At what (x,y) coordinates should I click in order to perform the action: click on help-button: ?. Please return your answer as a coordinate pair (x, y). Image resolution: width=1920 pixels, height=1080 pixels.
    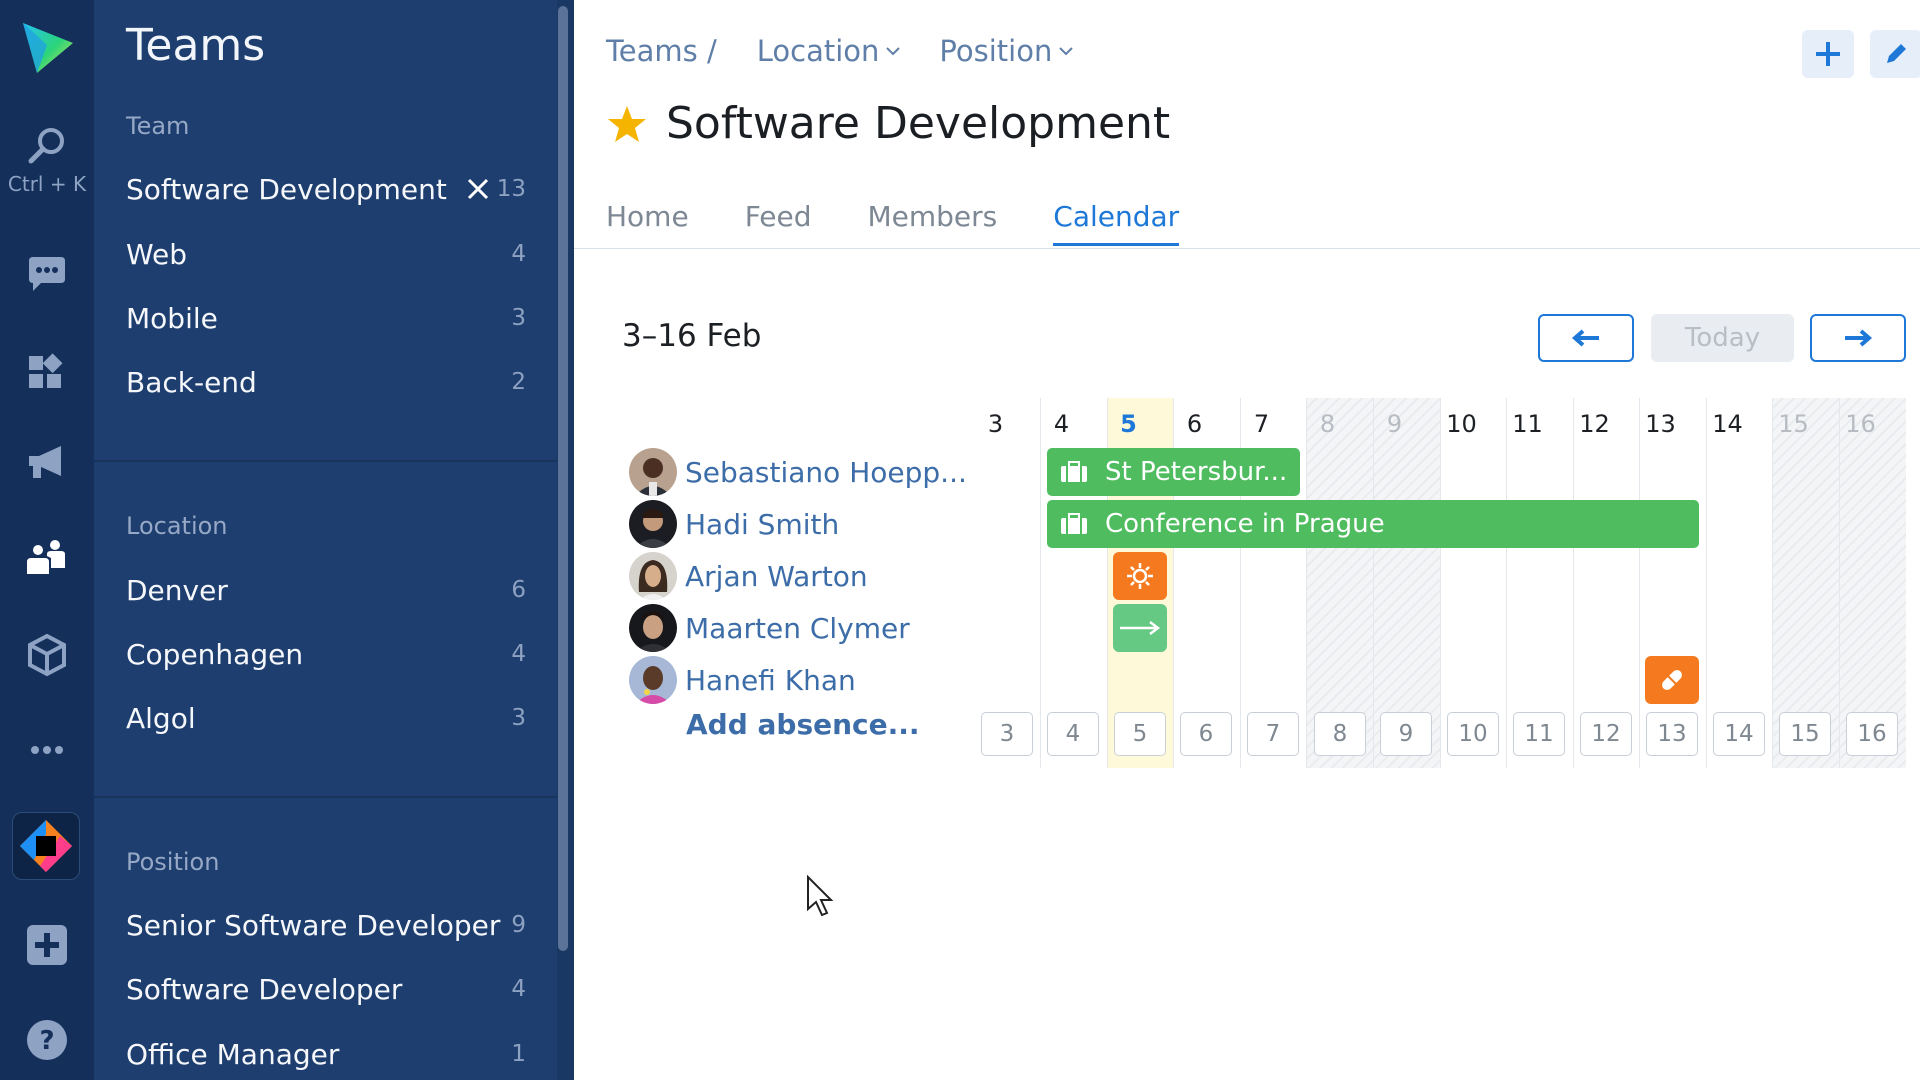
    Looking at the image, I should click on (47, 1040).